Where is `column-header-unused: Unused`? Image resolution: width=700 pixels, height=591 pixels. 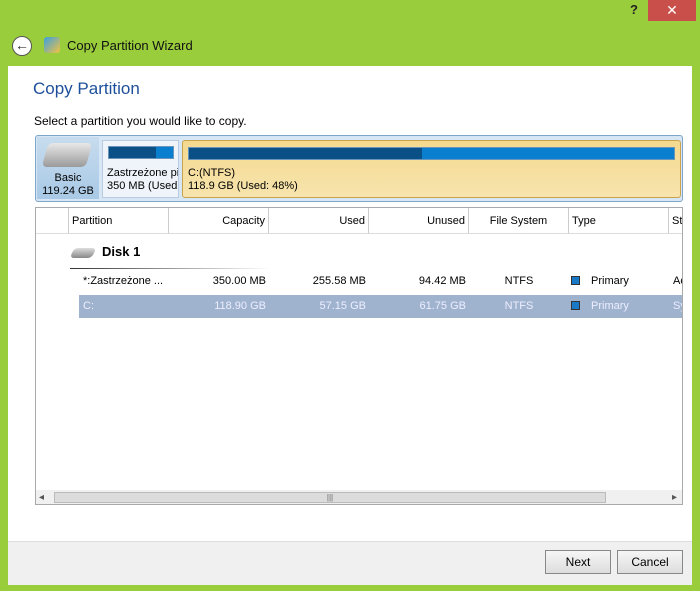
column-header-unused: Unused is located at coordinates (419, 221).